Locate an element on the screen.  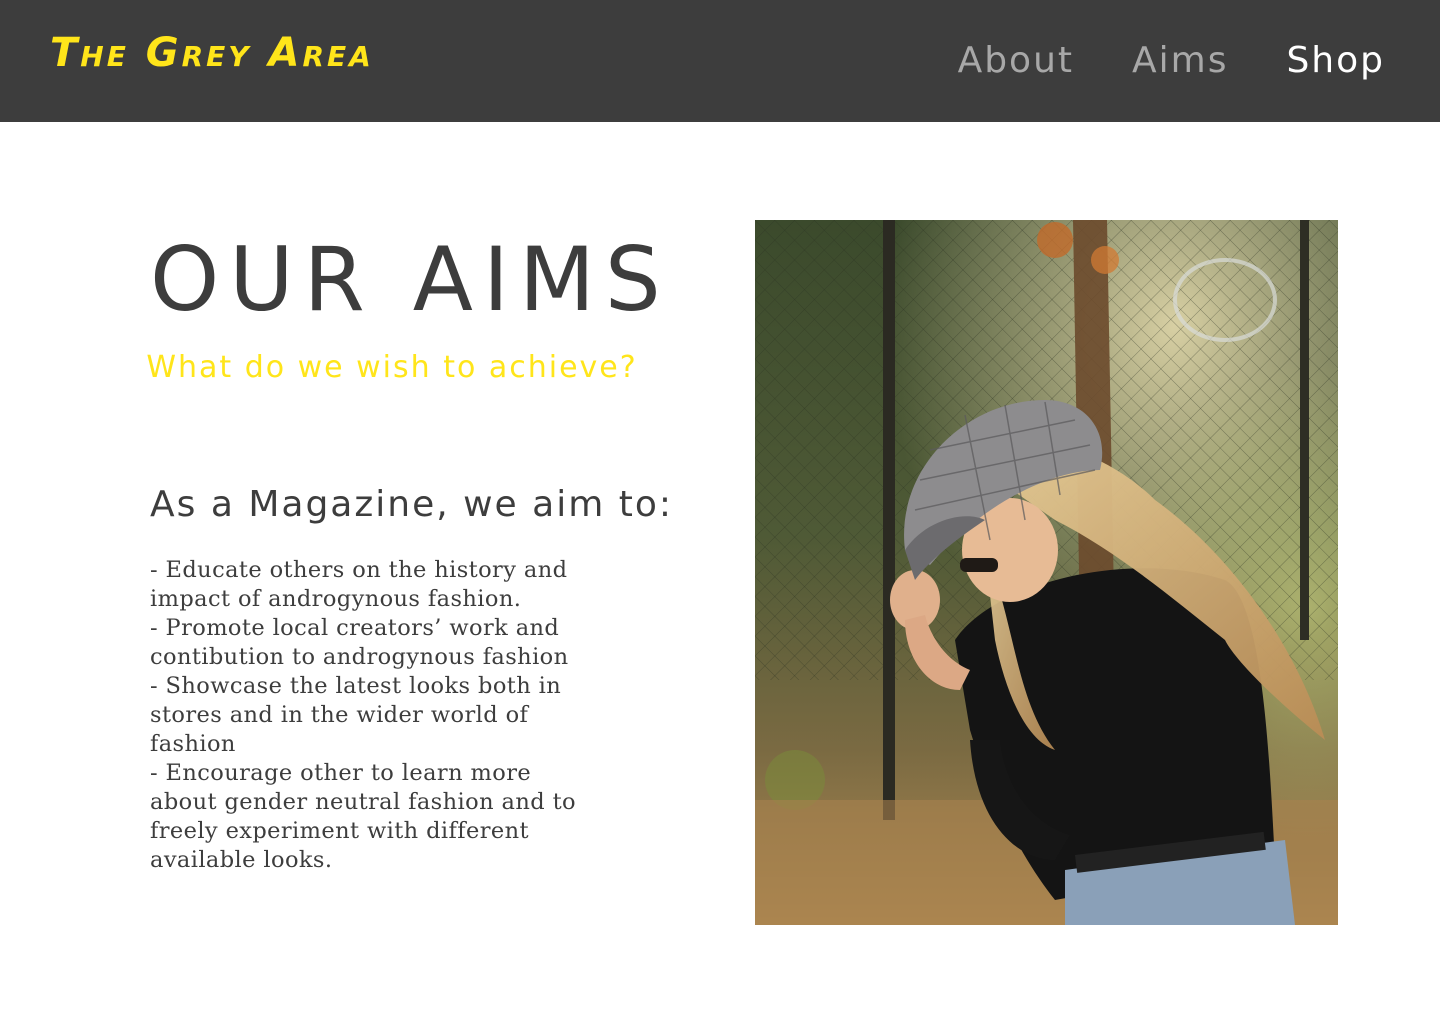
site-header: The Grey Area About Aims Shop is located at coordinates (720, 61).